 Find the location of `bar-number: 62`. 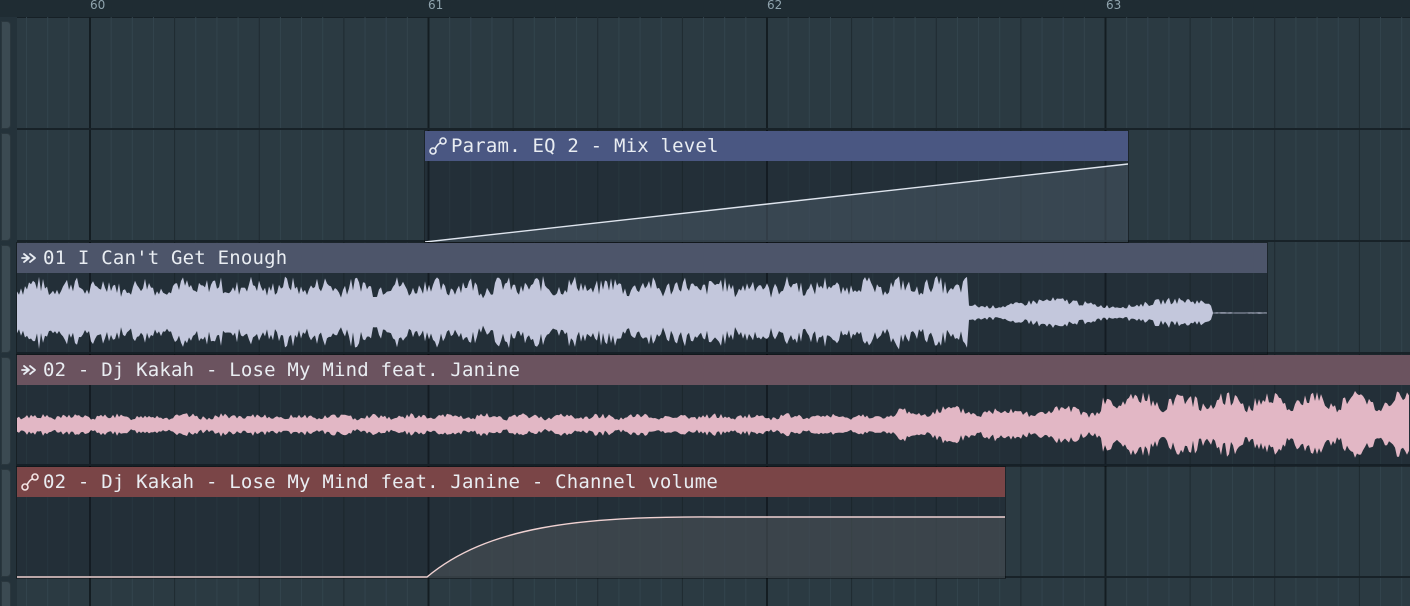

bar-number: 62 is located at coordinates (775, 6).